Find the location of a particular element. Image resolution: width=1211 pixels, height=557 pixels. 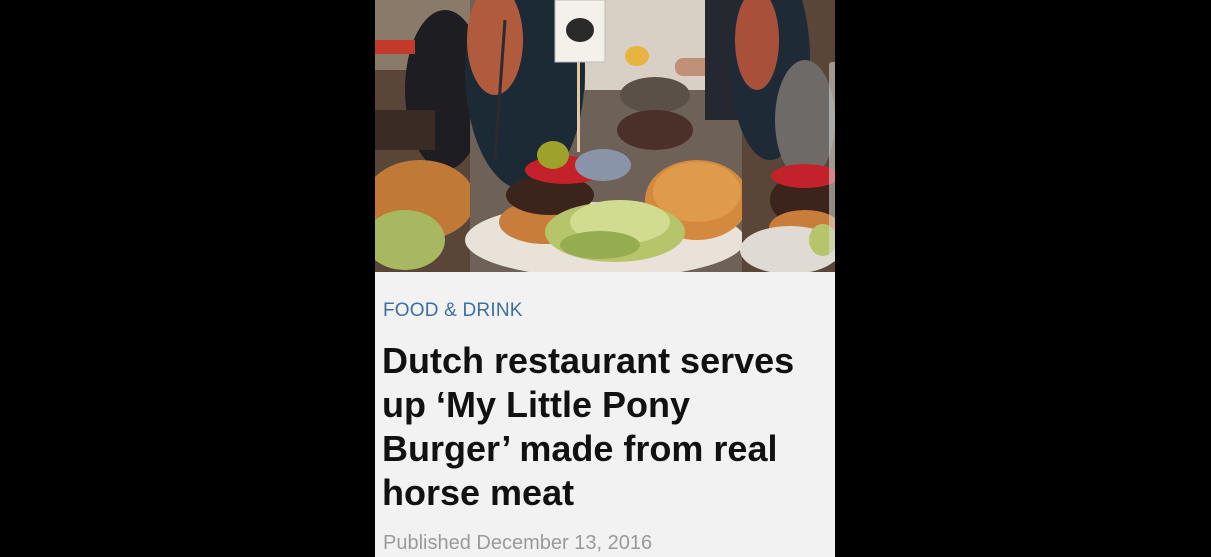

published-date: Published December 13, 2016 is located at coordinates (518, 543).